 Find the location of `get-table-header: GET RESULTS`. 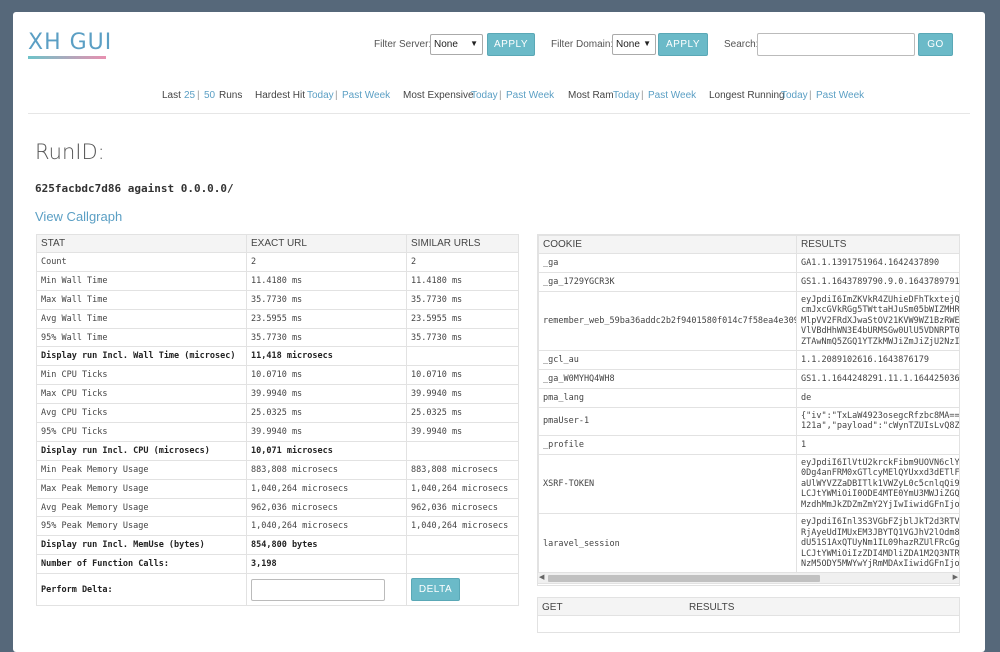

get-table-header: GET RESULTS is located at coordinates (748, 607).